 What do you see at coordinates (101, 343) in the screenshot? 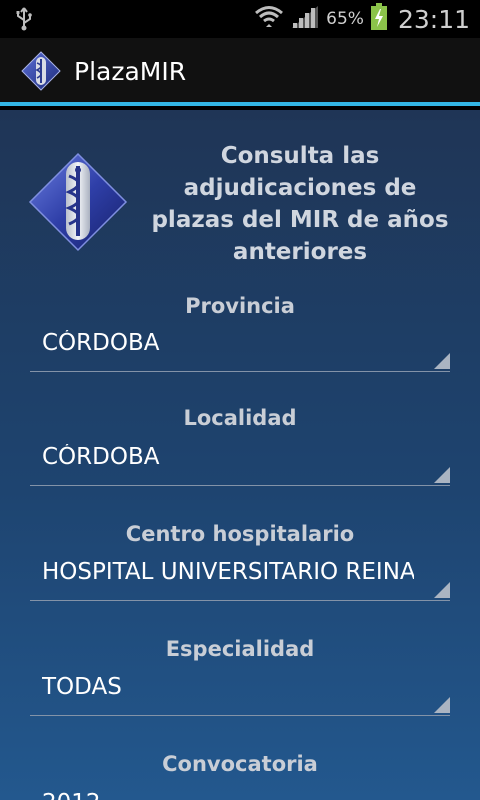
I see `provincia-value: CÓRDOBA` at bounding box center [101, 343].